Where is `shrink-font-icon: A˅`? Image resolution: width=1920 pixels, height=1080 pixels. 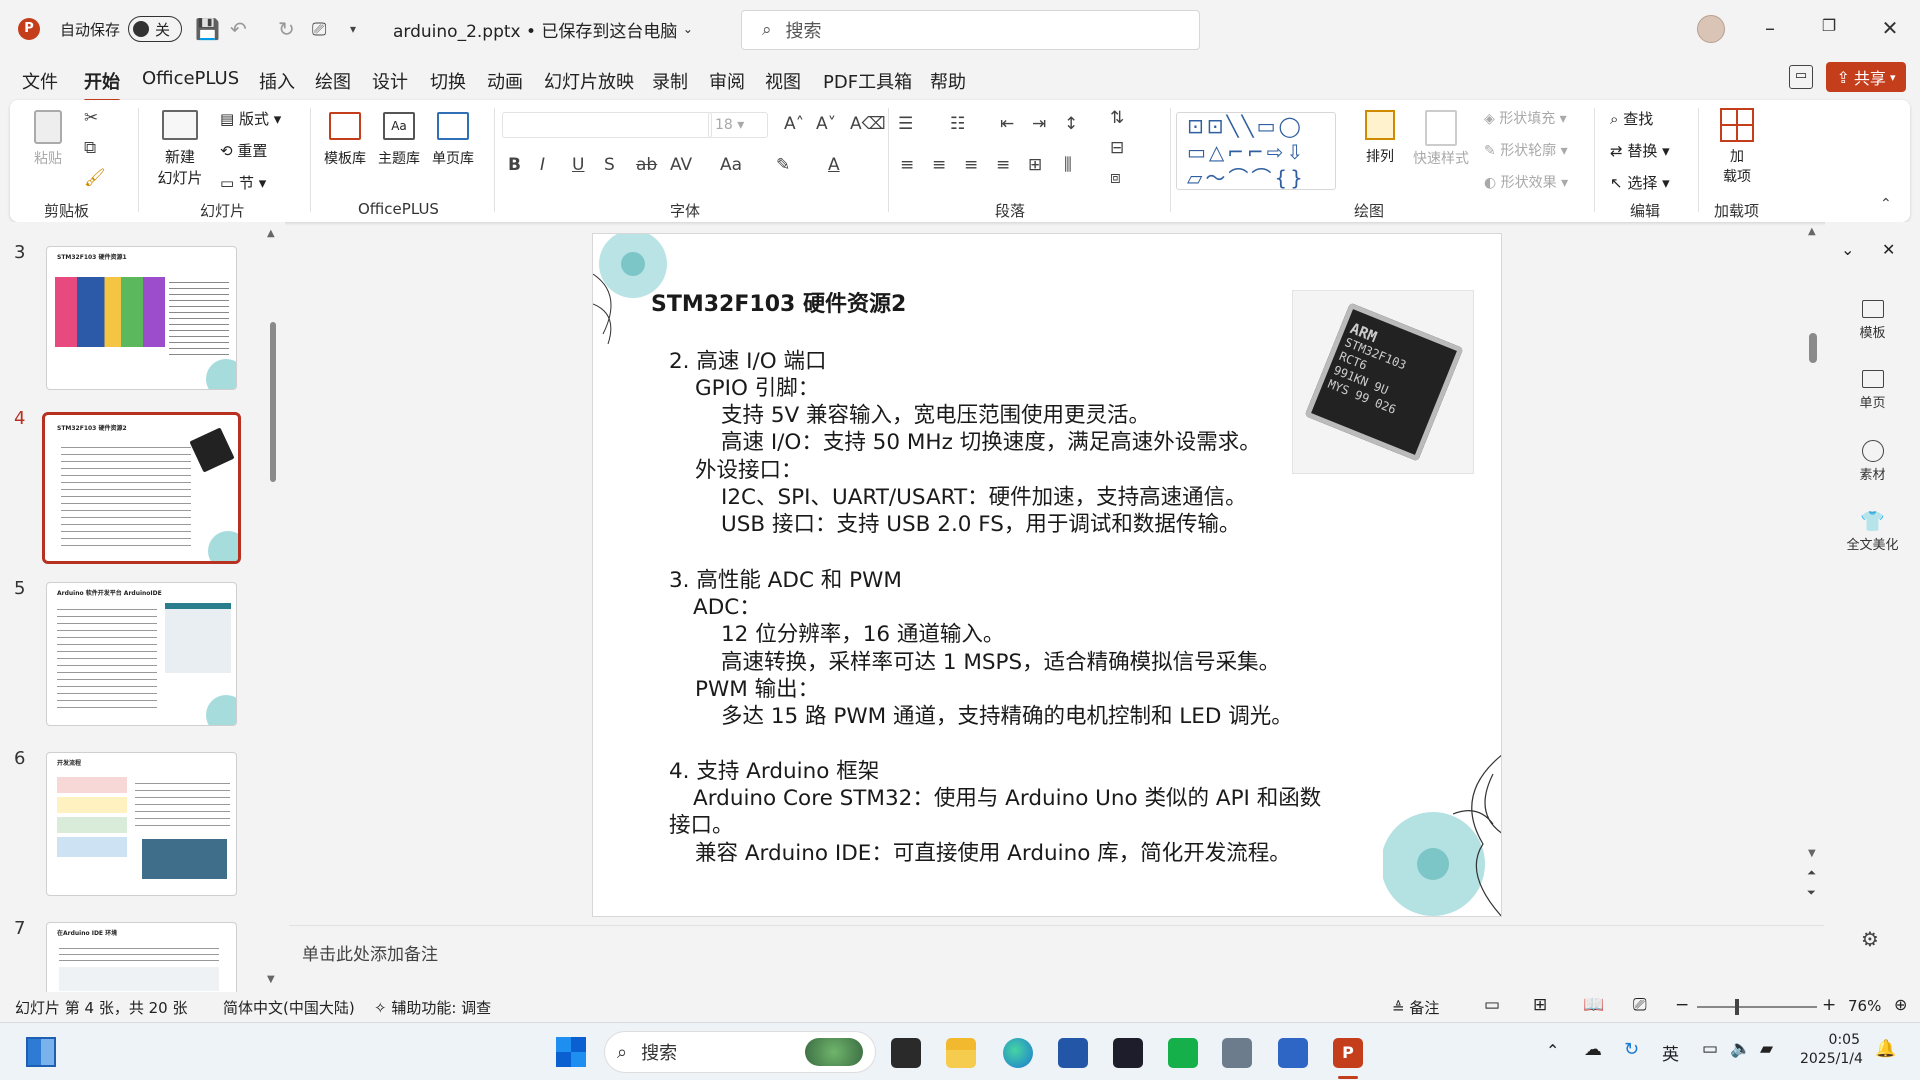
shrink-font-icon: A˅ is located at coordinates (826, 124).